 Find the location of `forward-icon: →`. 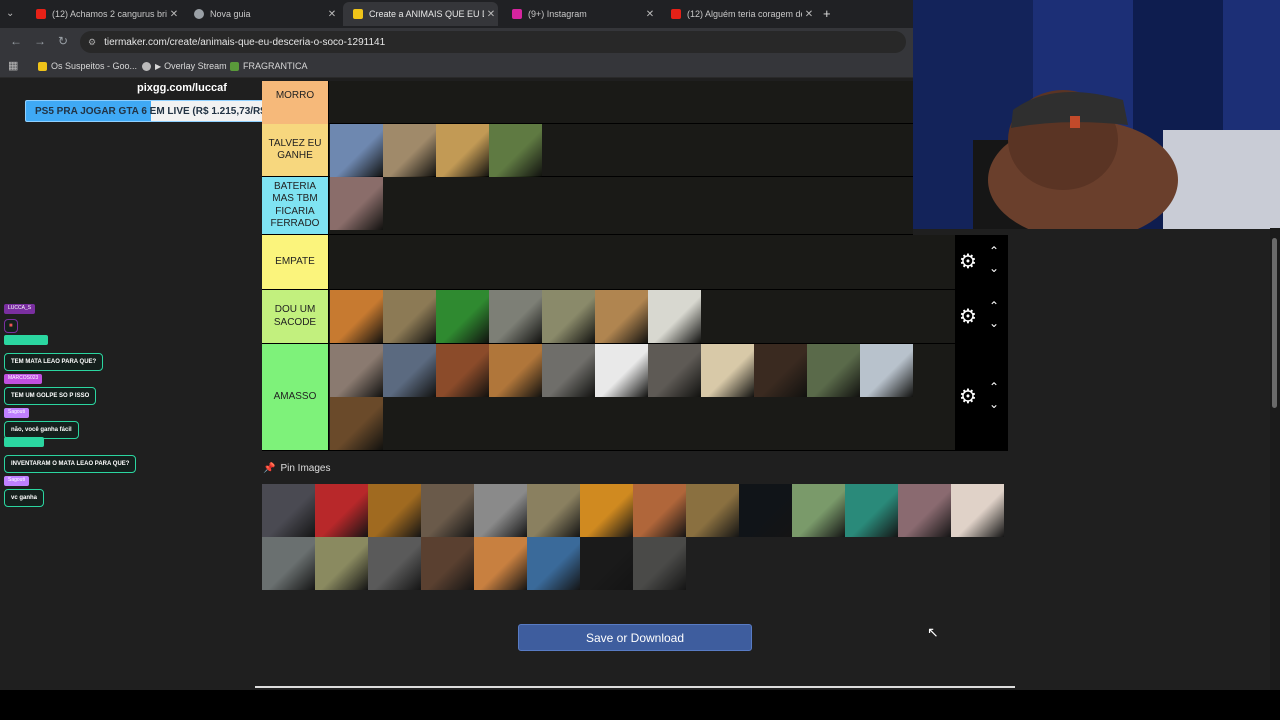

forward-icon: → is located at coordinates (40, 41).